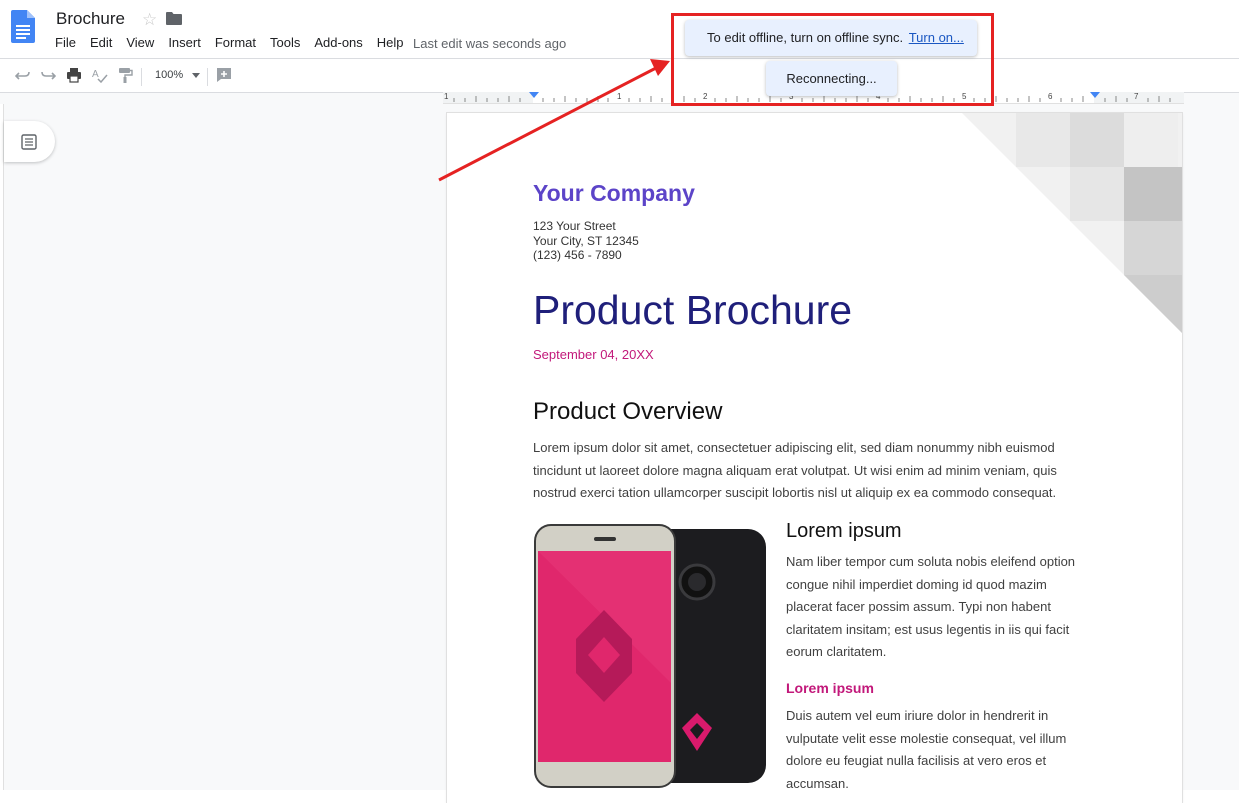 The height and width of the screenshot is (803, 1239). What do you see at coordinates (285, 42) in the screenshot?
I see `menu-tools: Tools` at bounding box center [285, 42].